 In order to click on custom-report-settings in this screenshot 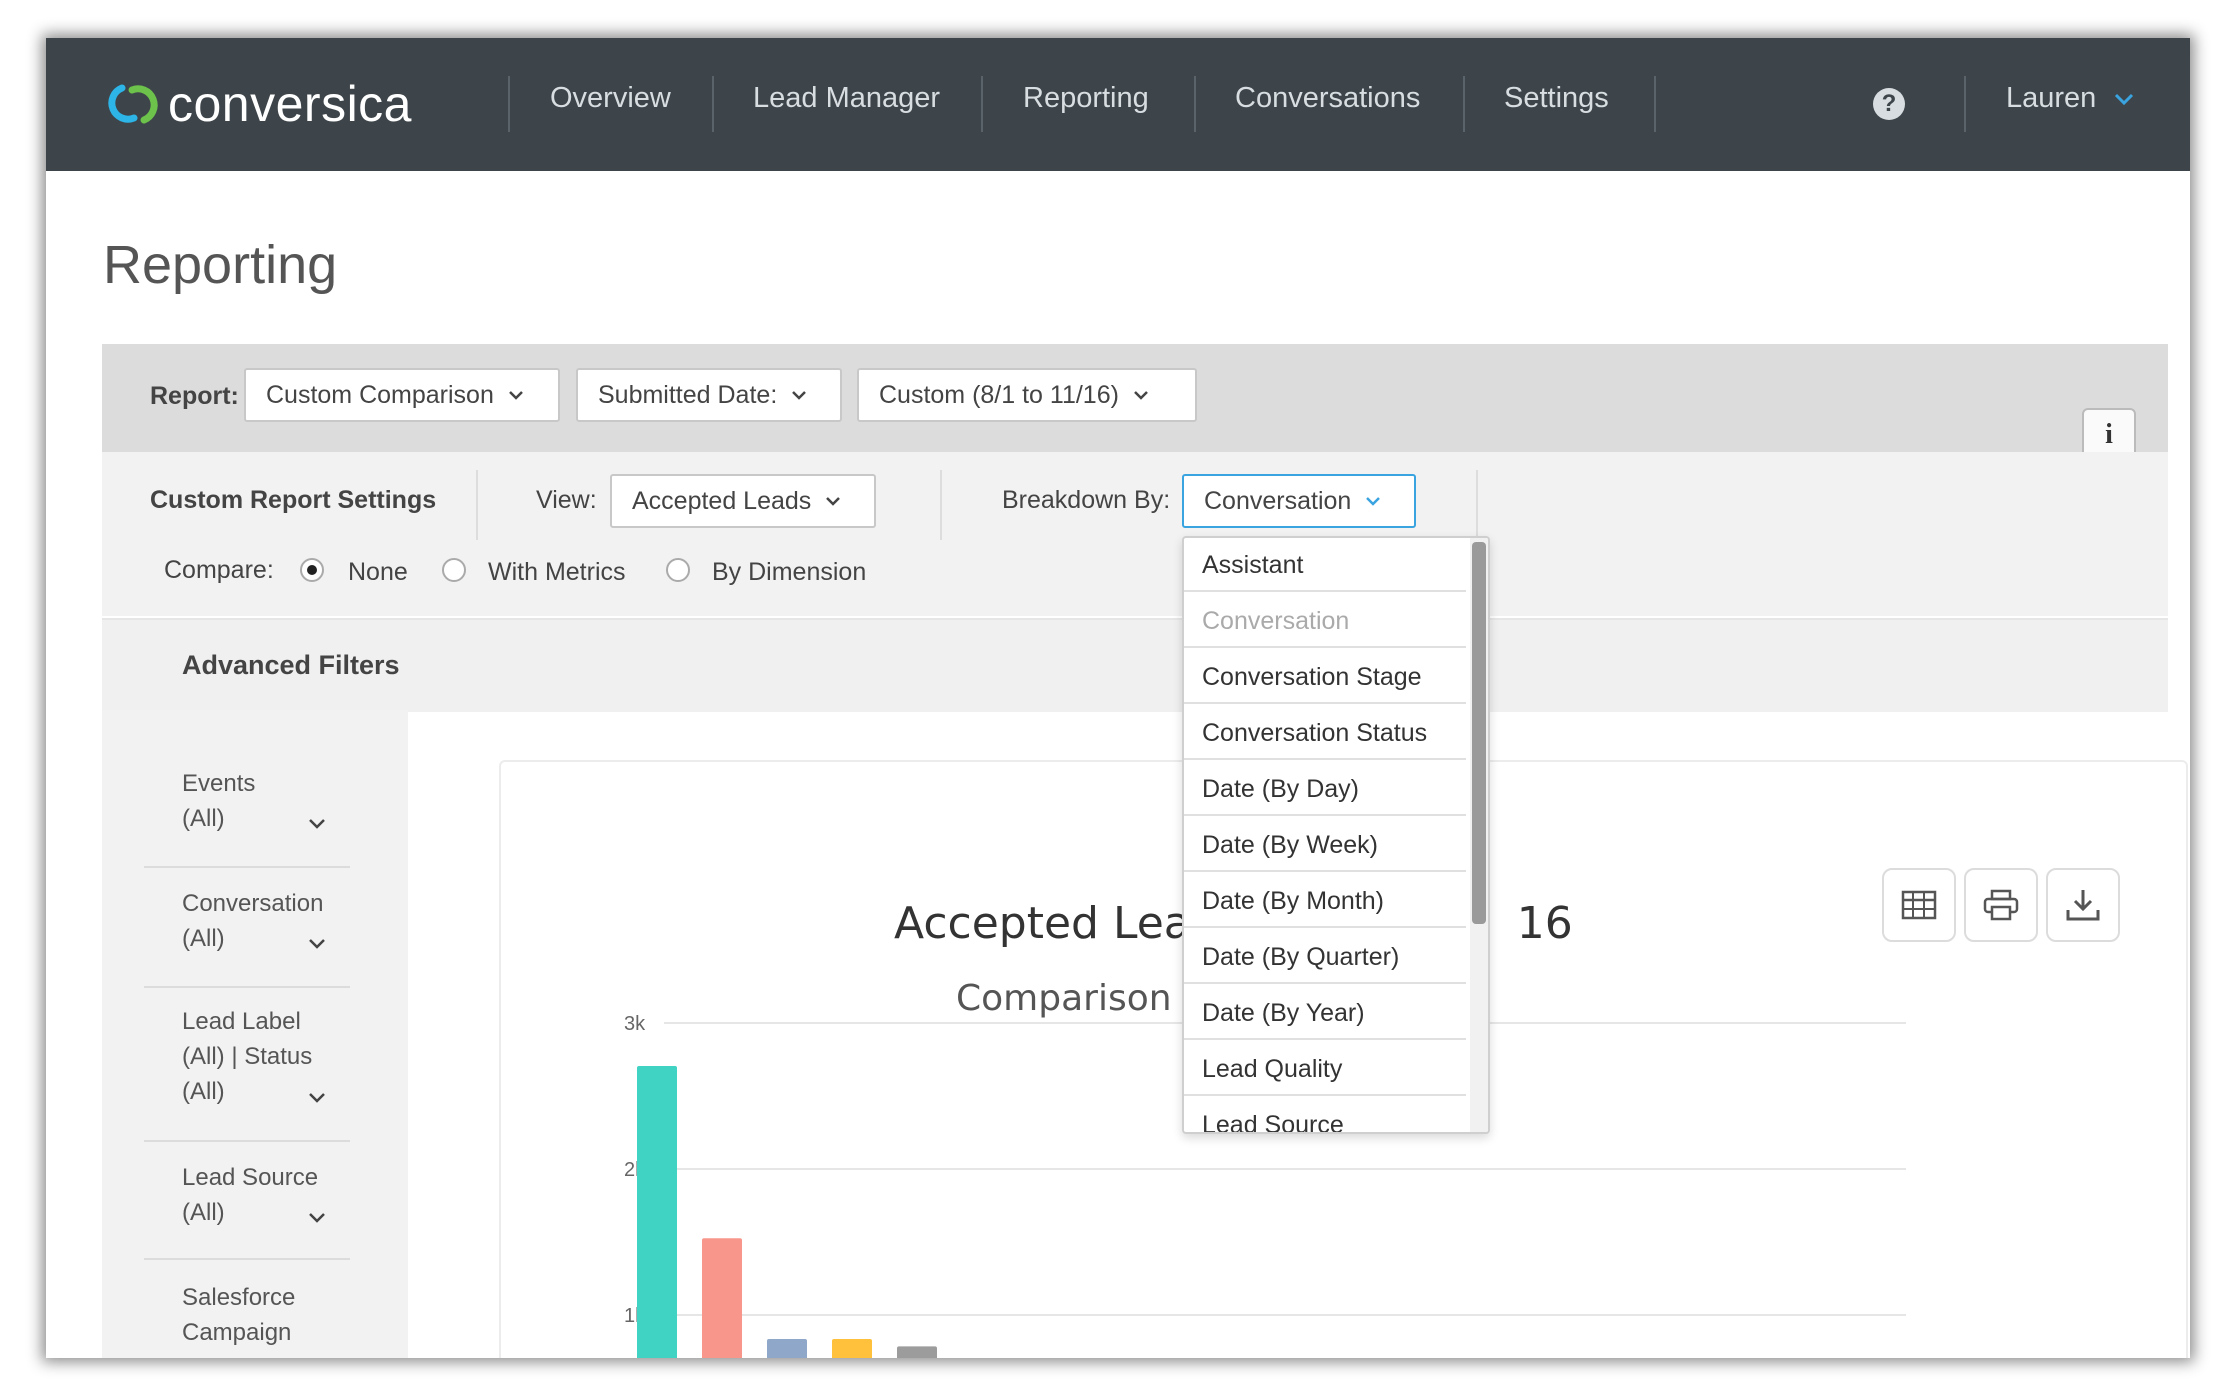, I will do `click(1135, 534)`.